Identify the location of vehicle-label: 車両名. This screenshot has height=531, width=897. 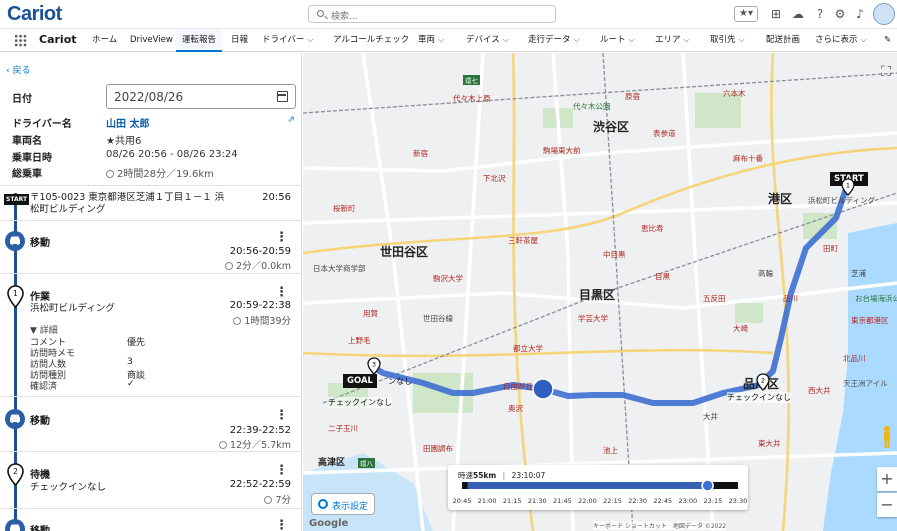
(27, 141).